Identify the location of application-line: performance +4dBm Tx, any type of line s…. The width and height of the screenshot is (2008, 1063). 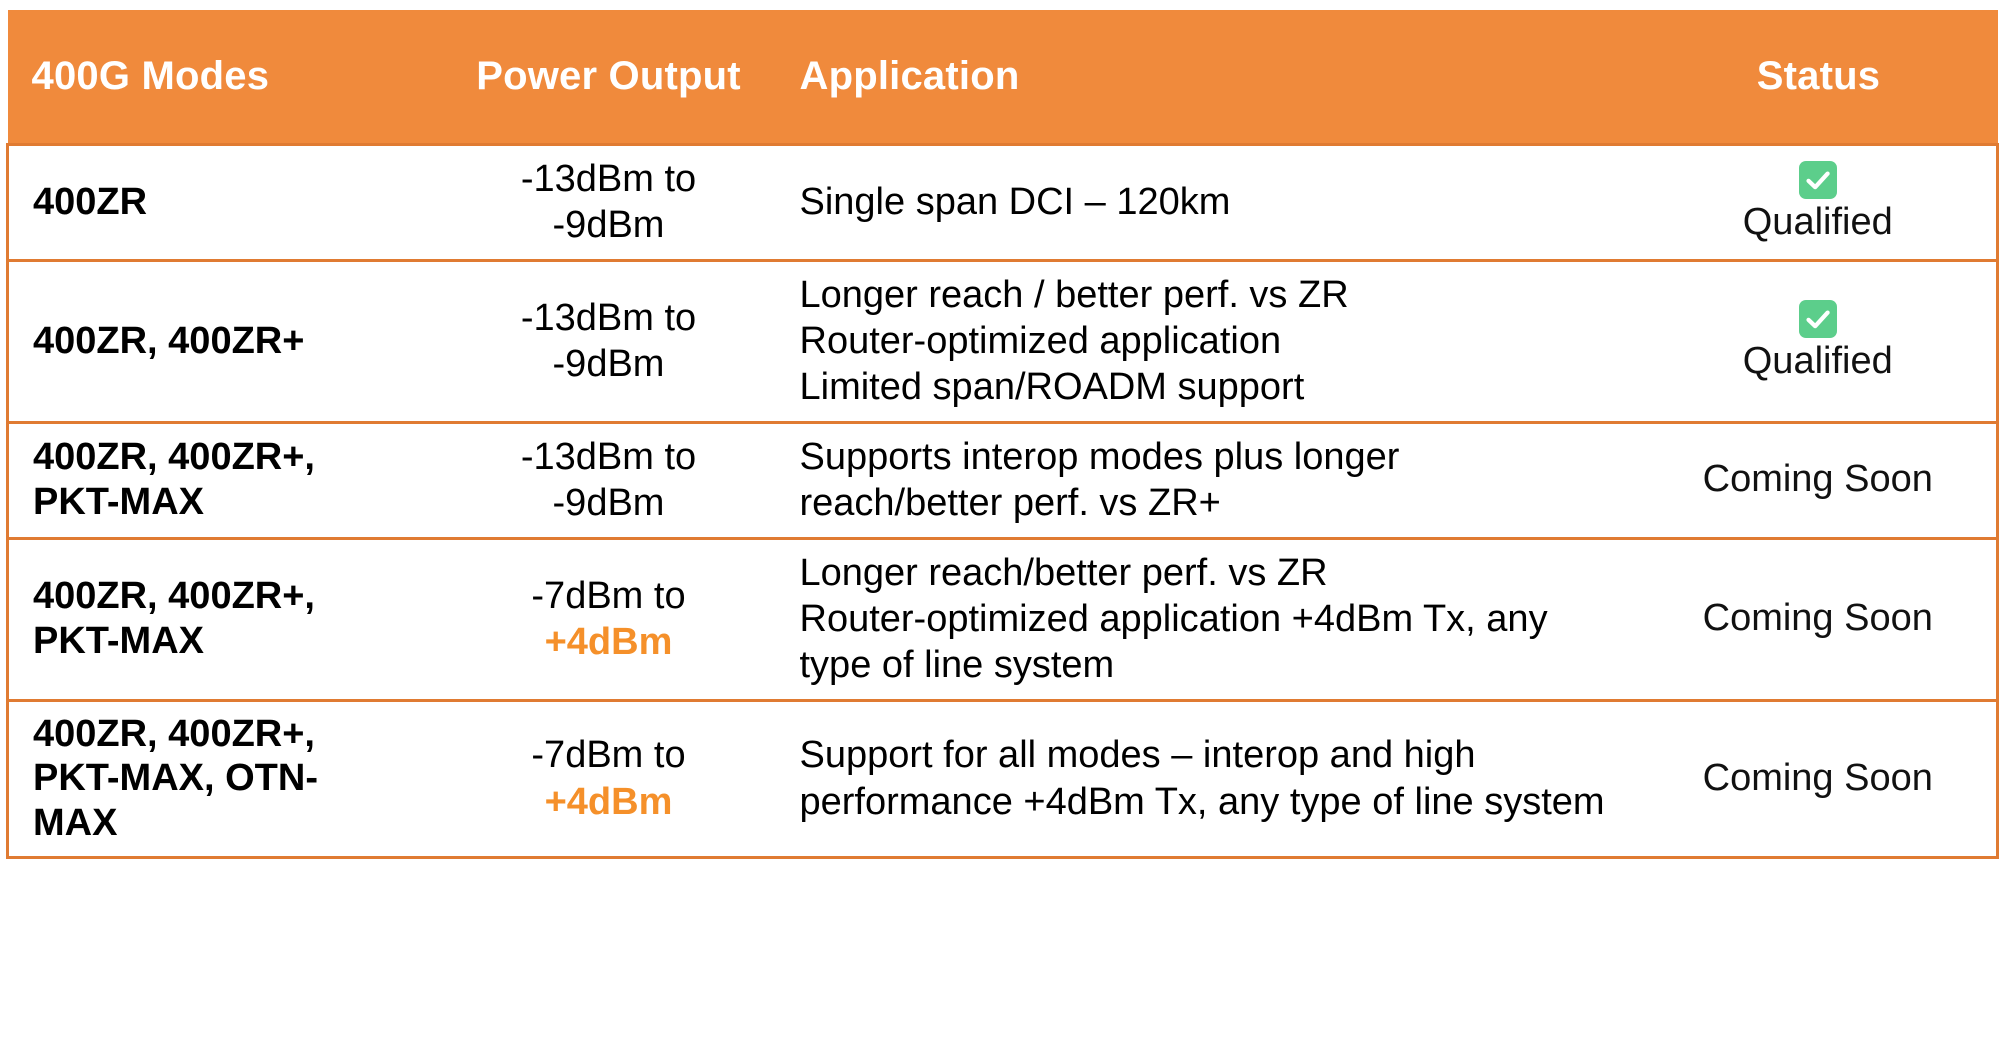
(1202, 801).